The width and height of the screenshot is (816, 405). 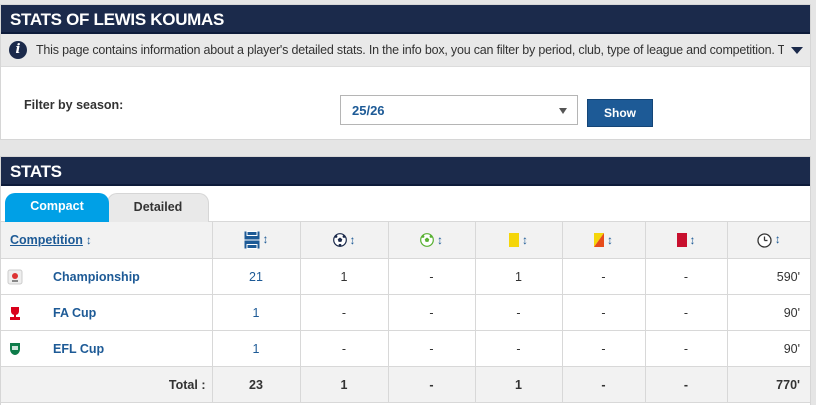 I want to click on competition-sort-link: Competition, so click(x=46, y=240).